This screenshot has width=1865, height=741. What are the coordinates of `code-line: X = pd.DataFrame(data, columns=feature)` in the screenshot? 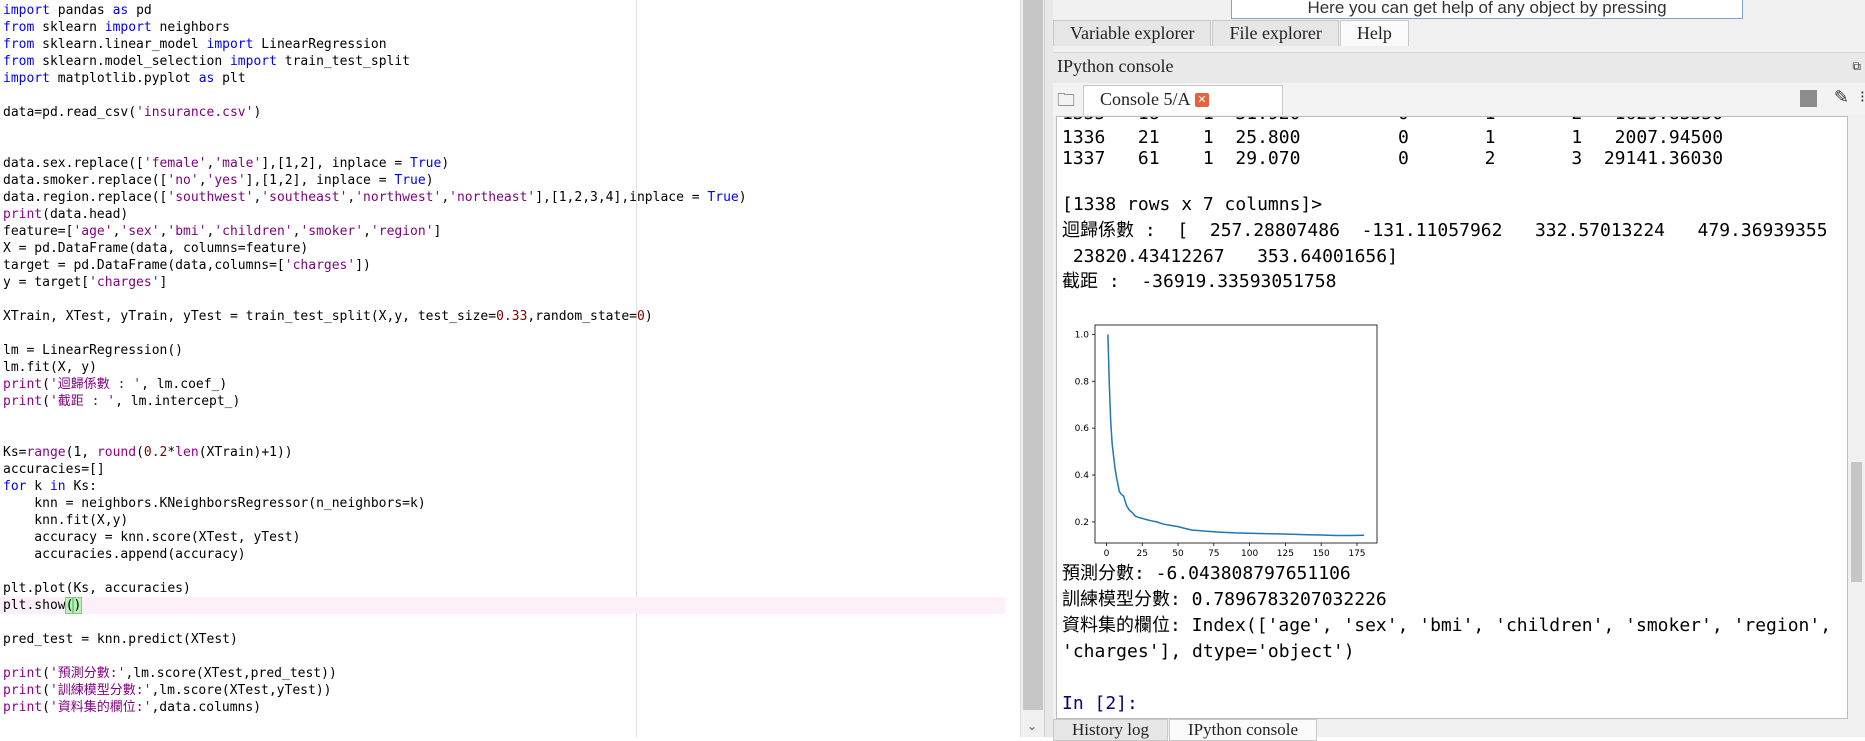 It's located at (155, 248).